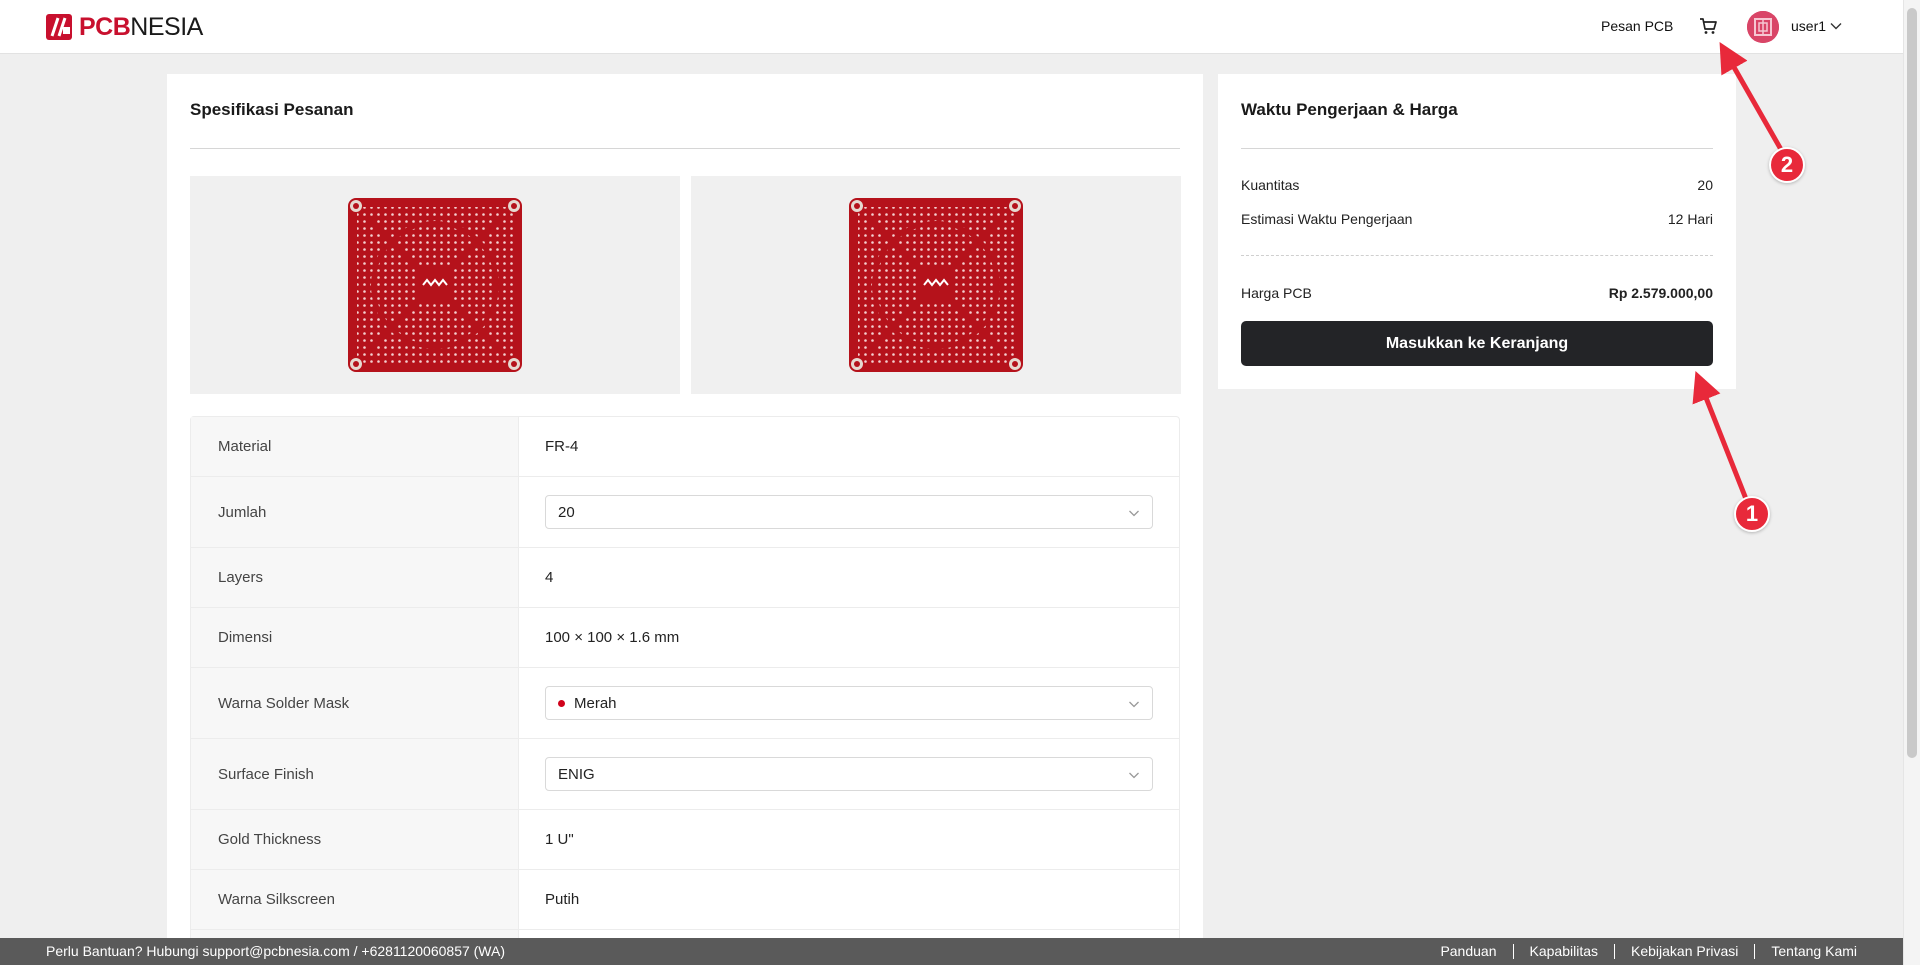 The width and height of the screenshot is (1920, 965). What do you see at coordinates (166, 27) in the screenshot?
I see `brand-nesia: NESIA` at bounding box center [166, 27].